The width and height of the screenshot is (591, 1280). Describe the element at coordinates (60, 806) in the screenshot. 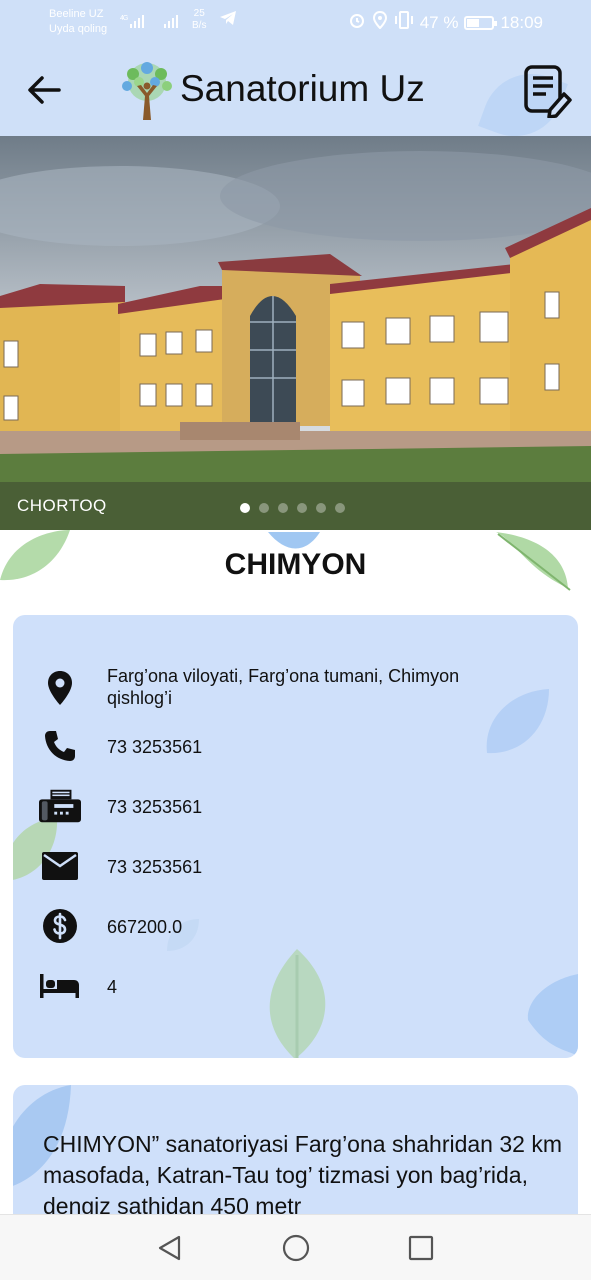

I see `fax-icon` at that location.